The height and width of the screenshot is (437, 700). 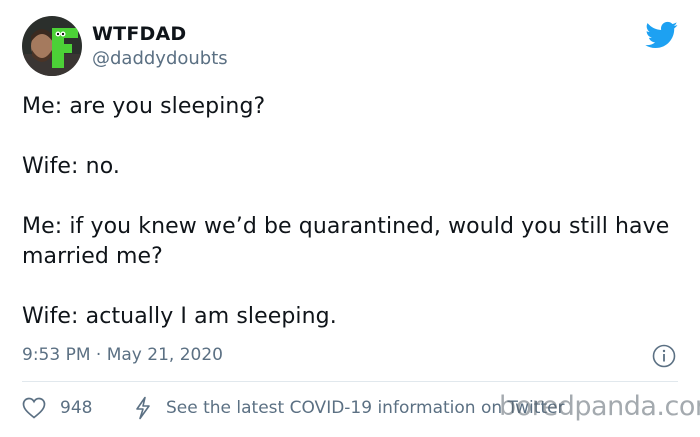 I want to click on tweet-header: WTFDAD @daddydoubts, so click(x=350, y=47).